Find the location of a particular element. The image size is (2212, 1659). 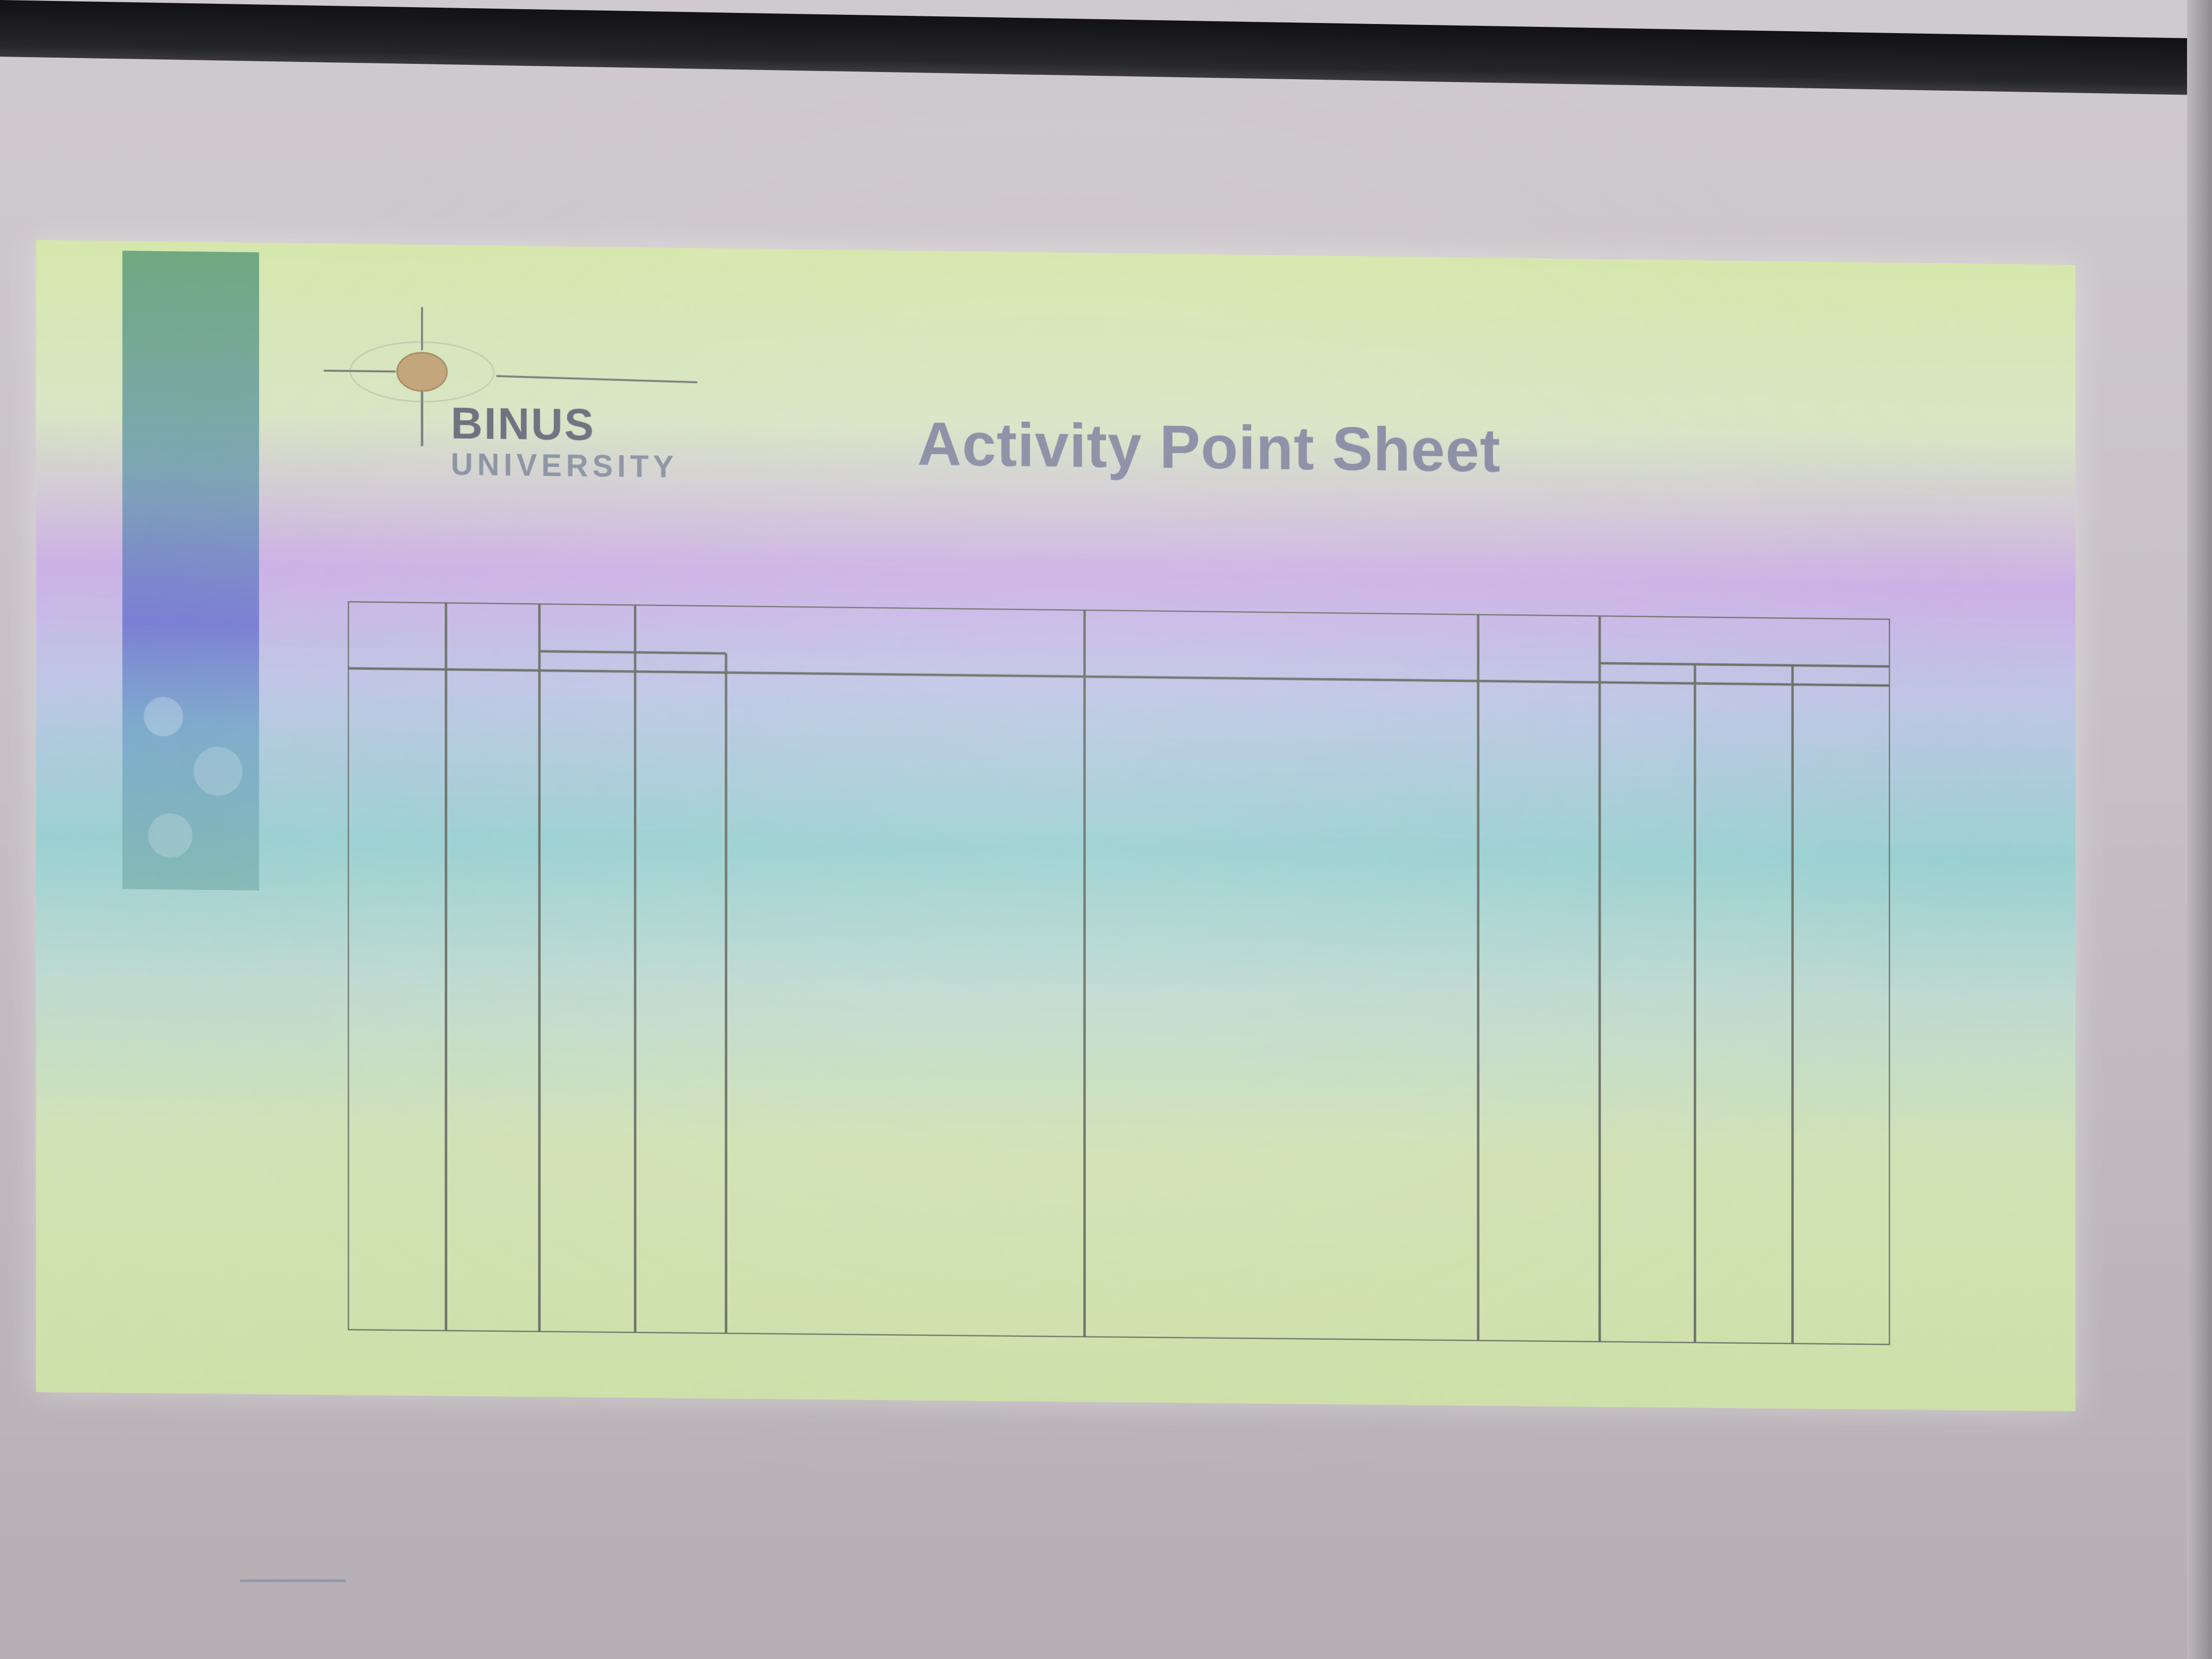

slide-title: Activity Point Sheet is located at coordinates (1209, 447).